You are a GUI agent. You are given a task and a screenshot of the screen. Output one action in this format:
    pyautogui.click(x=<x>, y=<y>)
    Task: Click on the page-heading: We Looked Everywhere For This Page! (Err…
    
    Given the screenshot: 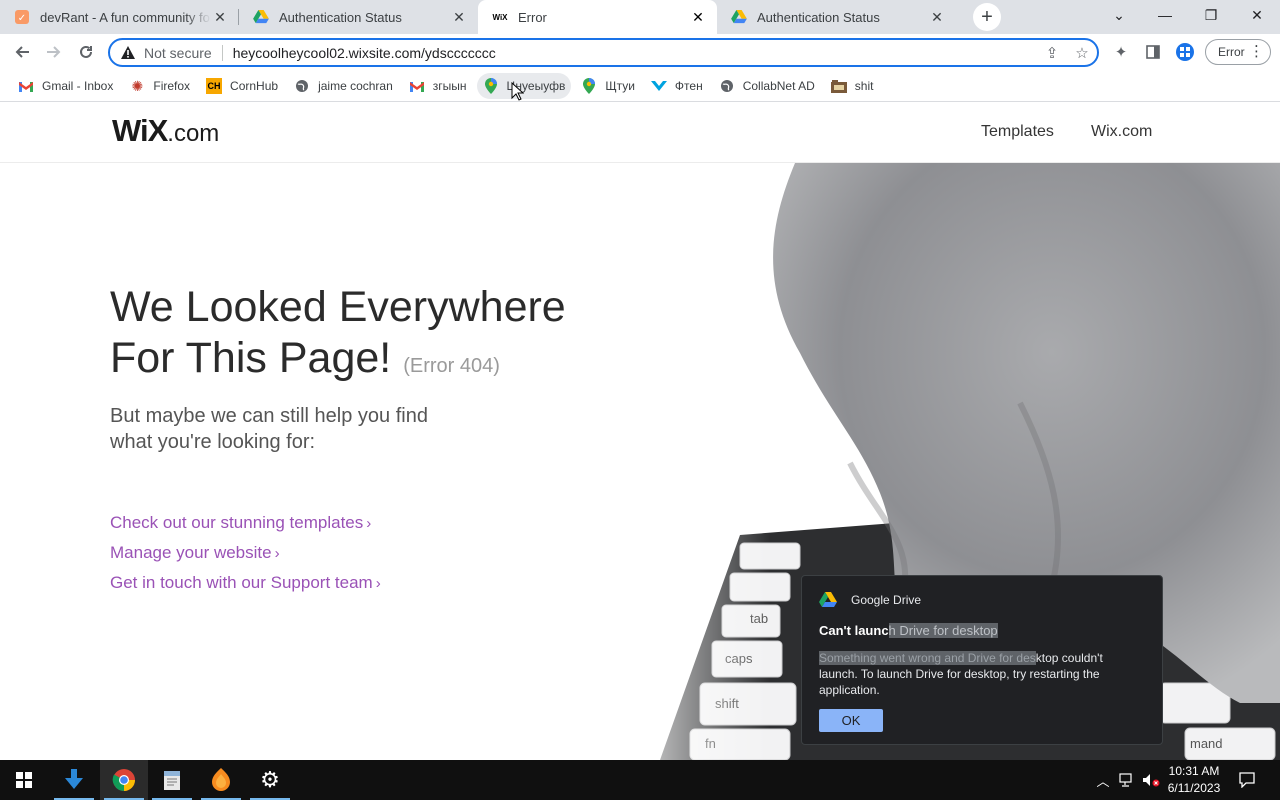 What is the action you would take?
    pyautogui.click(x=338, y=337)
    